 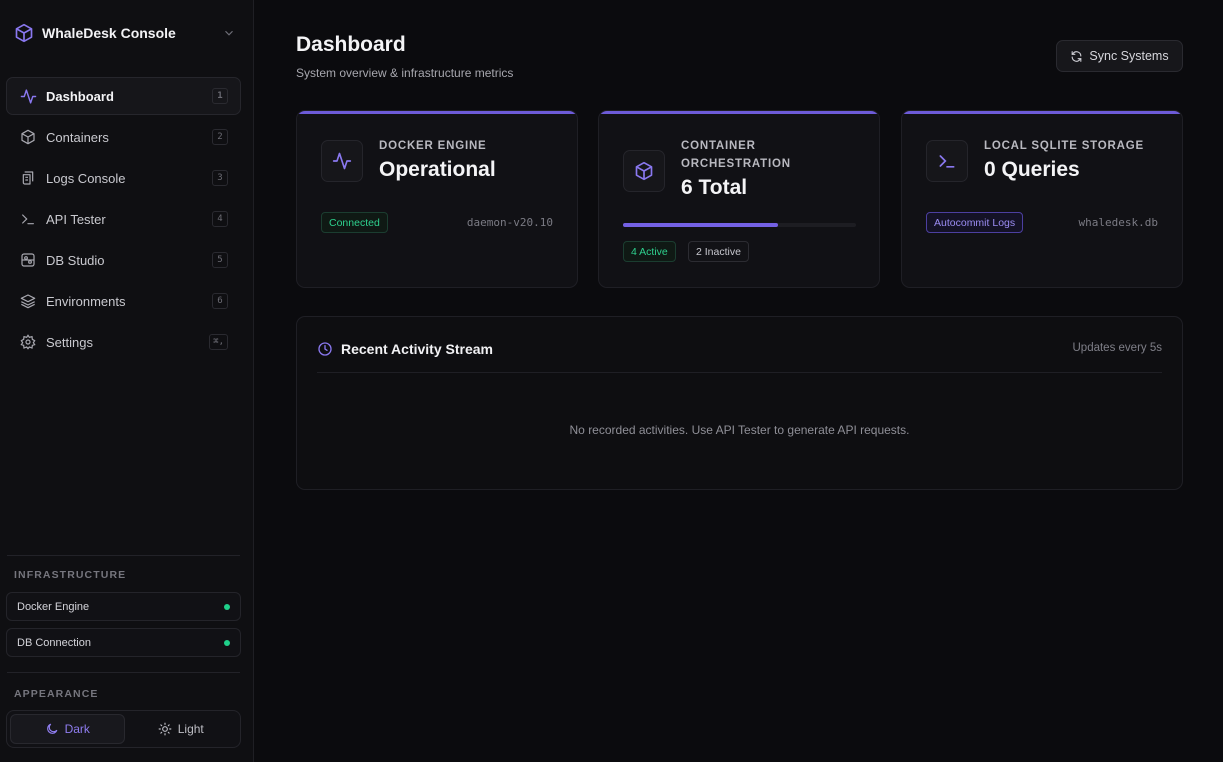 What do you see at coordinates (1129, 56) in the screenshot?
I see `sync-systems-label: Sync Systems` at bounding box center [1129, 56].